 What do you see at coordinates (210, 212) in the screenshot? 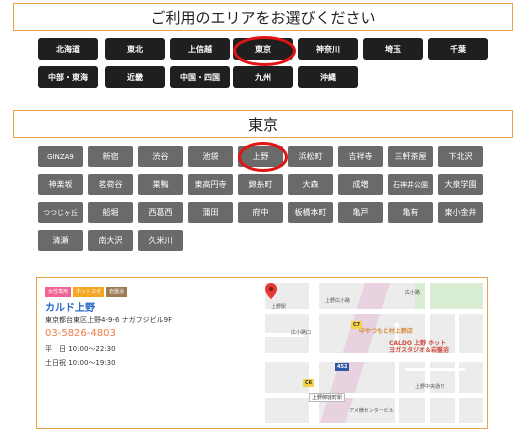
I see `city-button-22: 蒲田` at bounding box center [210, 212].